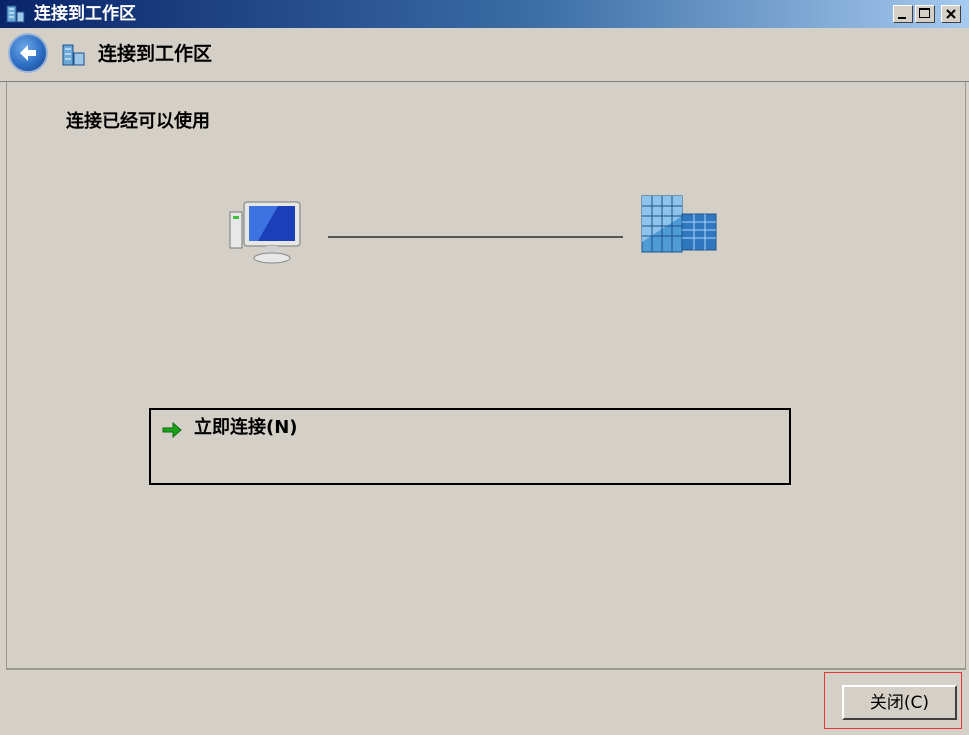 The height and width of the screenshot is (735, 969). I want to click on maximize-button, so click(925, 14).